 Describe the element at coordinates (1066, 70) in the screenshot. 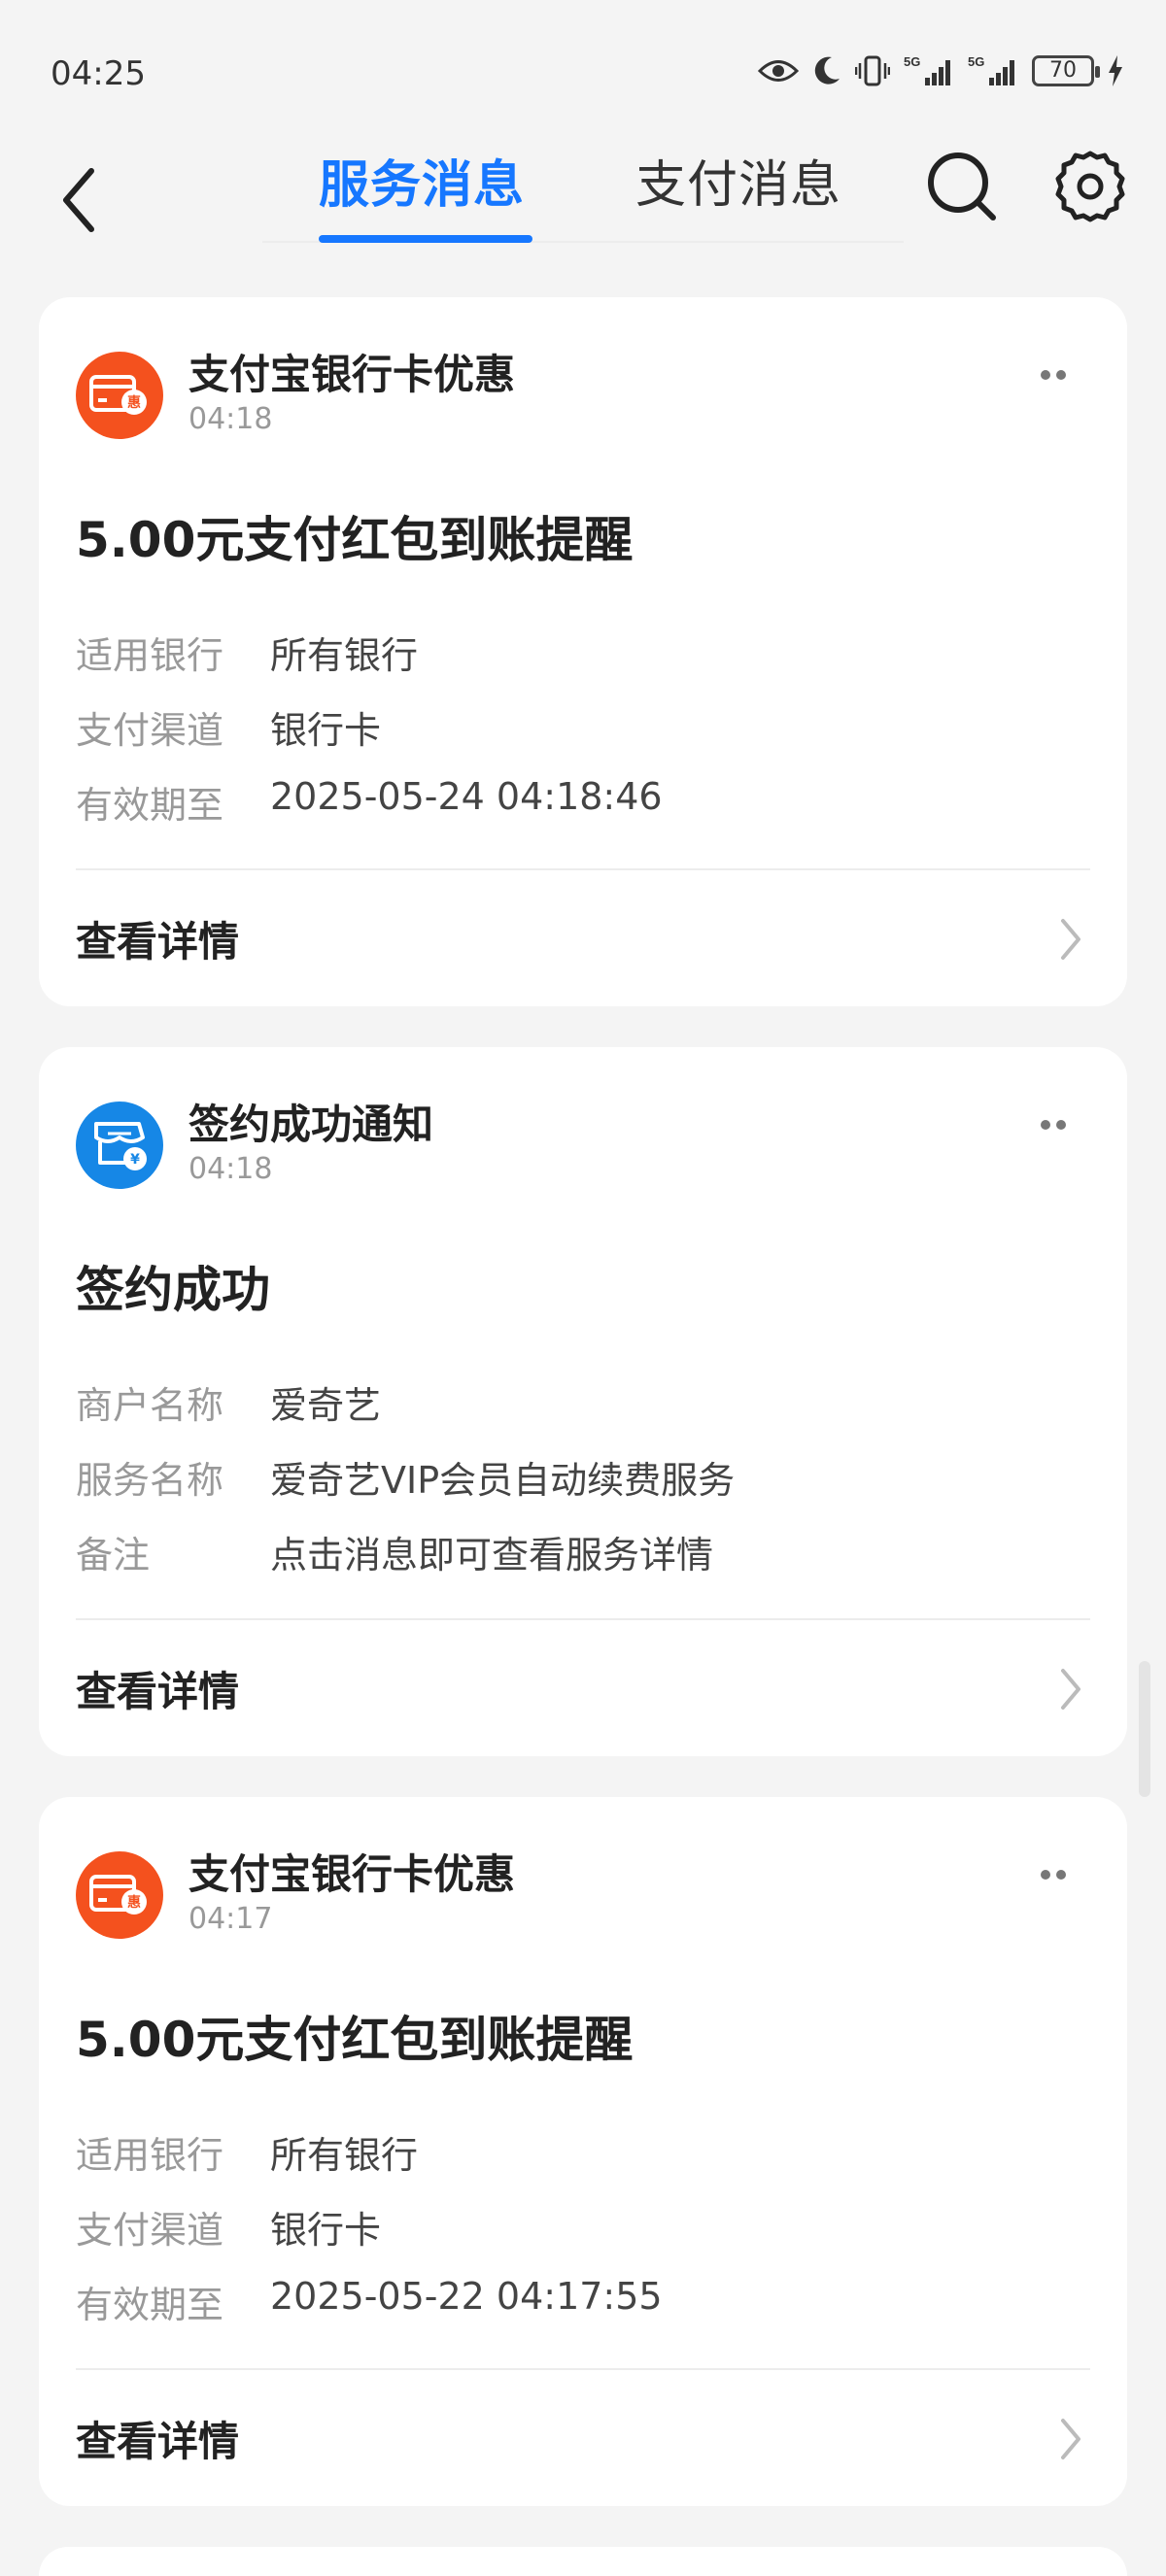

I see `battery-icon: 70` at that location.